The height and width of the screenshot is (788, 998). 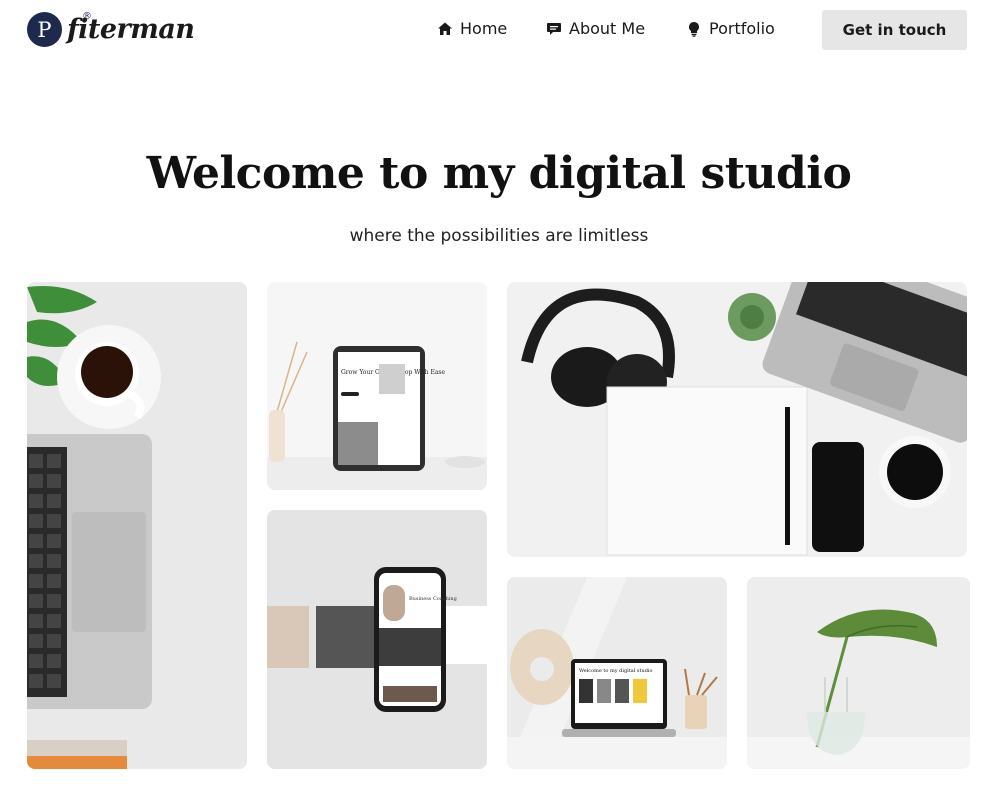 I want to click on laptop-headline: Welcome to my digital studio, so click(x=616, y=671).